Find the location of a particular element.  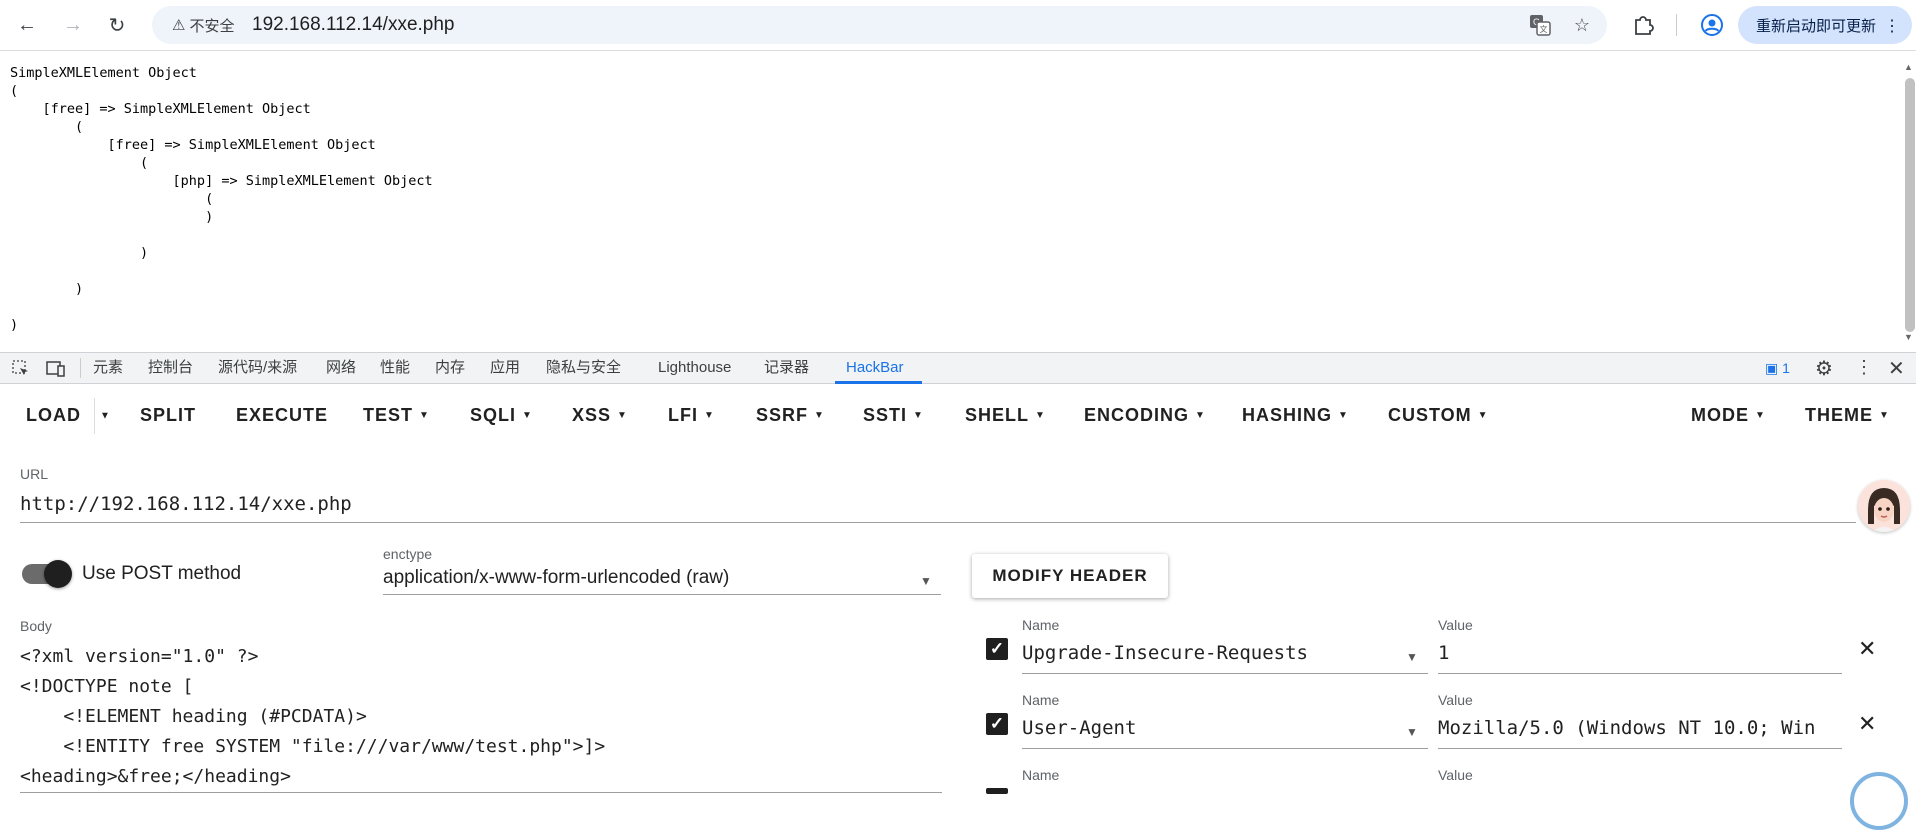

ssti-menu: SSTI ▼ is located at coordinates (893, 415).